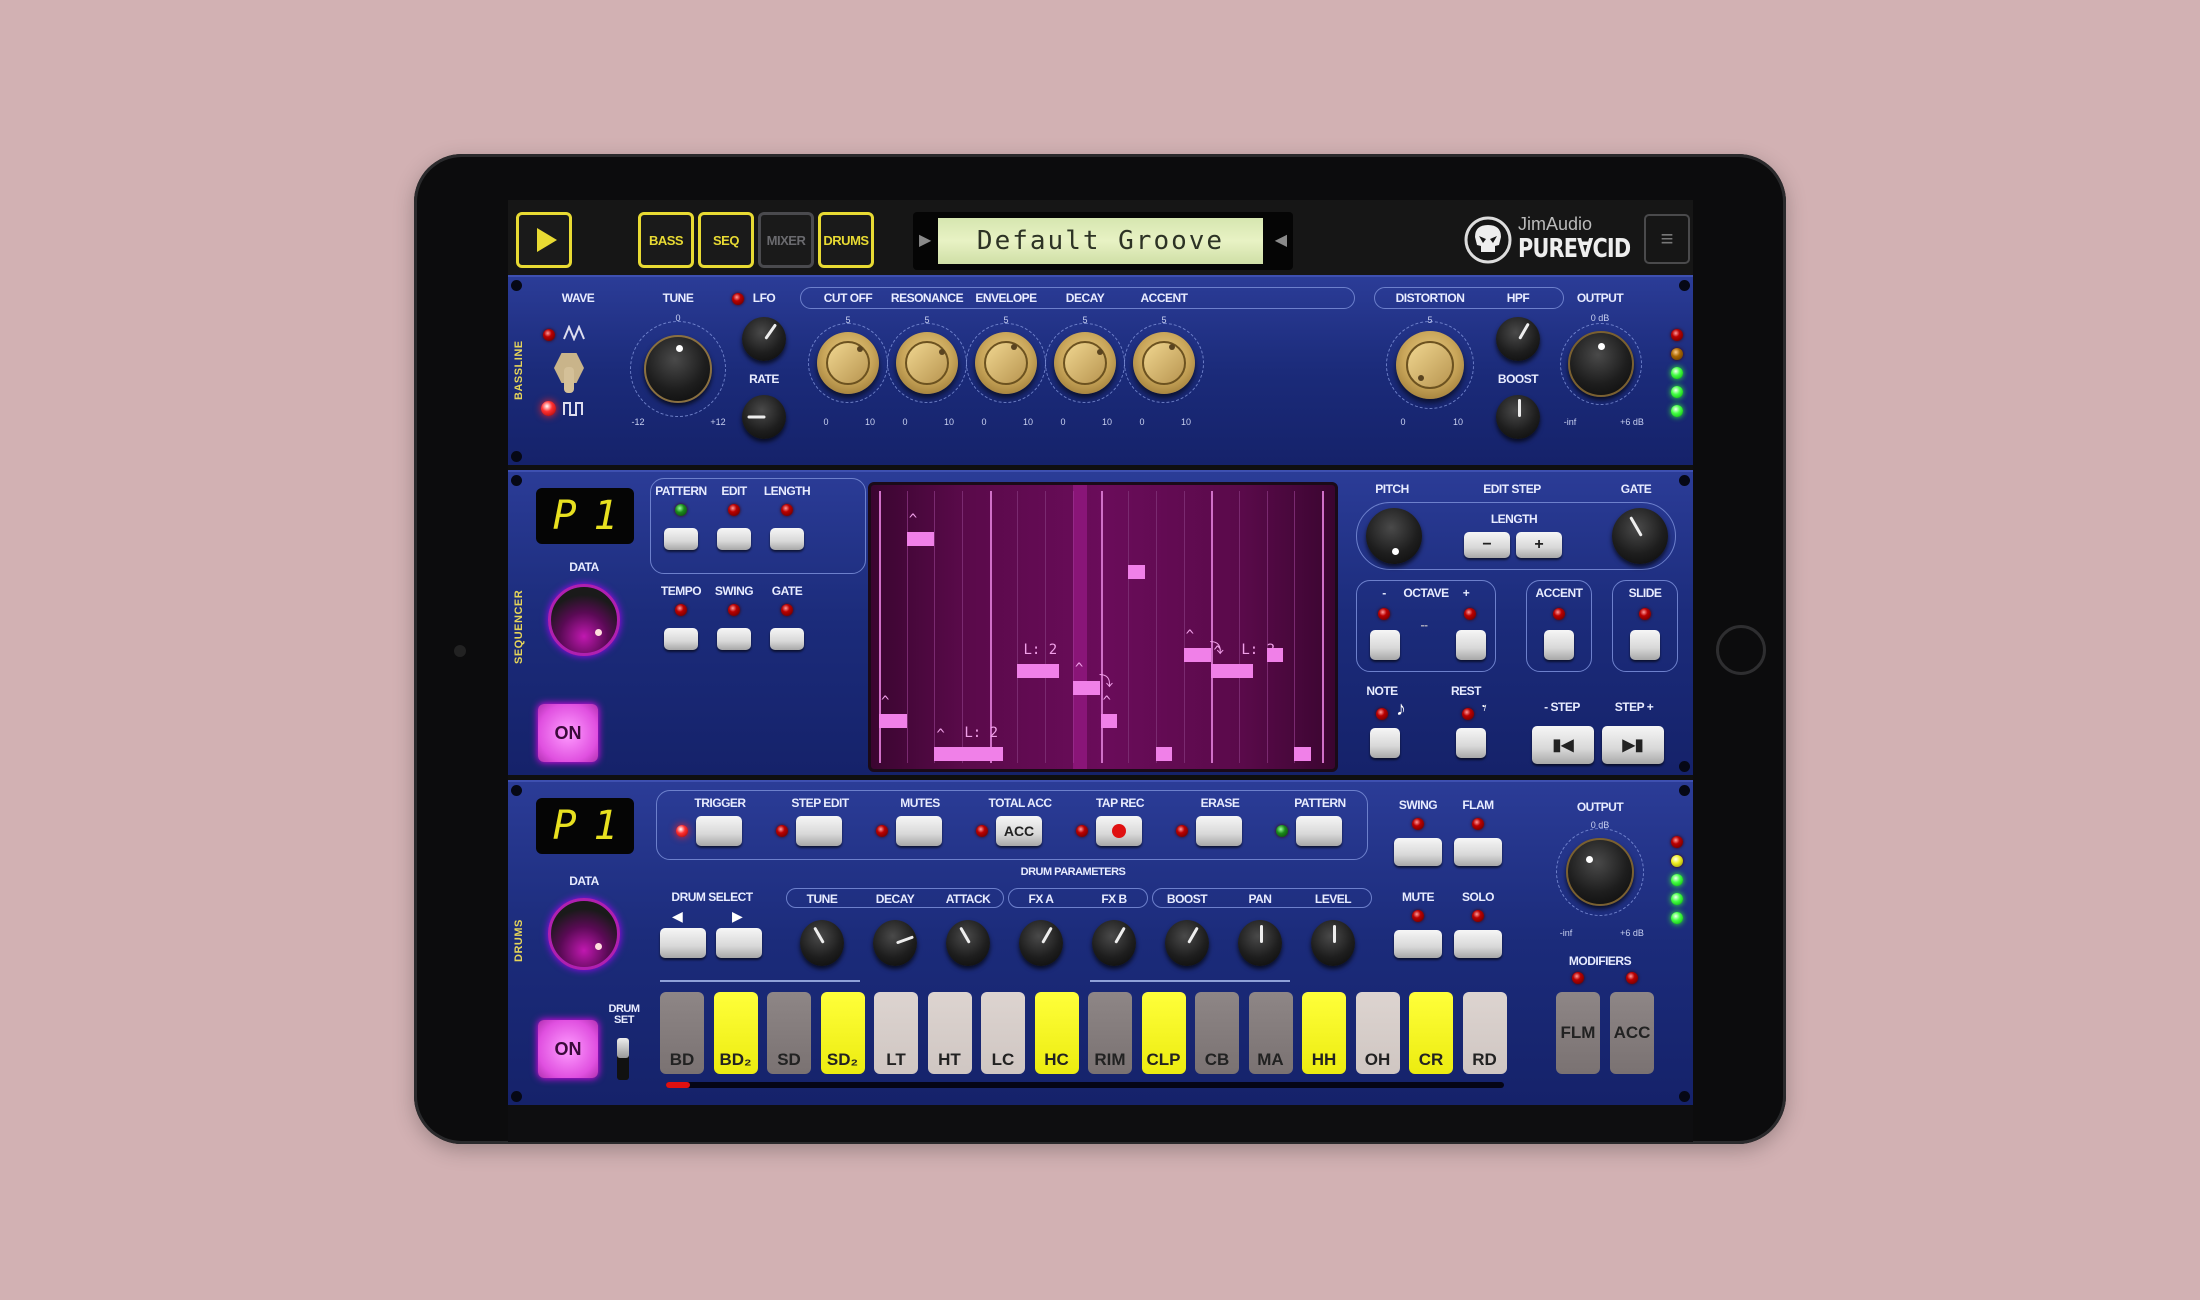 This screenshot has height=1300, width=2200. Describe the element at coordinates (896, 1033) in the screenshot. I see `drum-pad-lt: LT` at that location.